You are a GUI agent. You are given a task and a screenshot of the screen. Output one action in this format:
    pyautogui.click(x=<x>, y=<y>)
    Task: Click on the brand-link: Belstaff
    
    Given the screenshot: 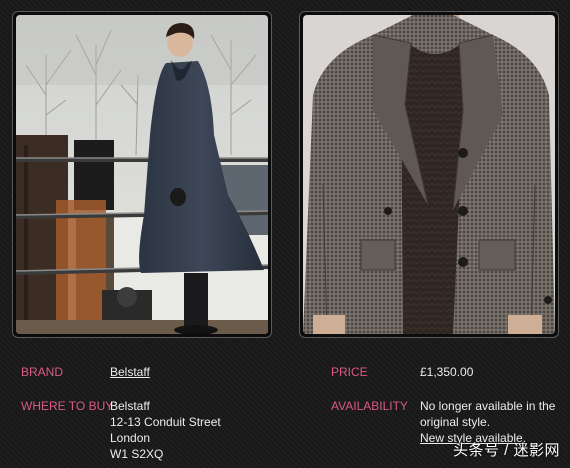 What is the action you would take?
    pyautogui.click(x=130, y=372)
    